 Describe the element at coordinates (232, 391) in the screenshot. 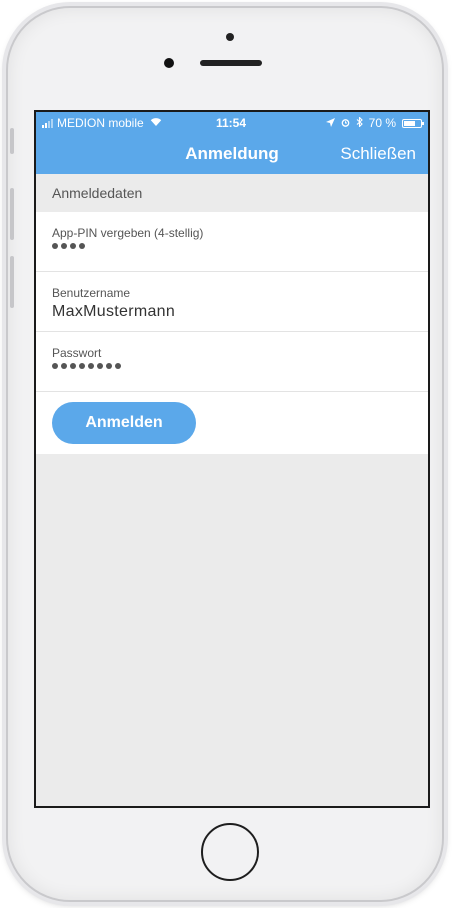

I see `divider` at that location.